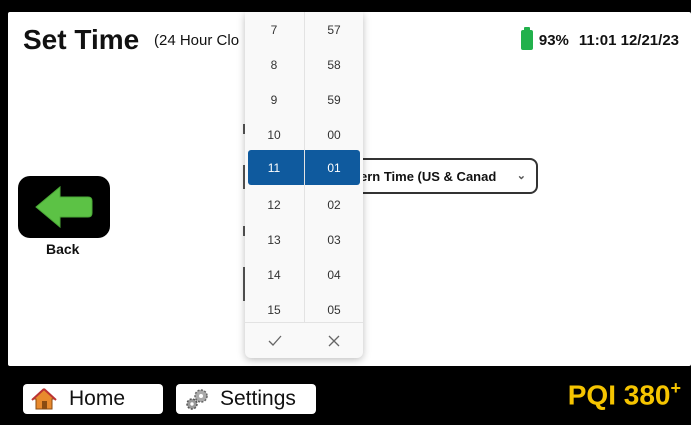  I want to click on minute-option: 03, so click(334, 239).